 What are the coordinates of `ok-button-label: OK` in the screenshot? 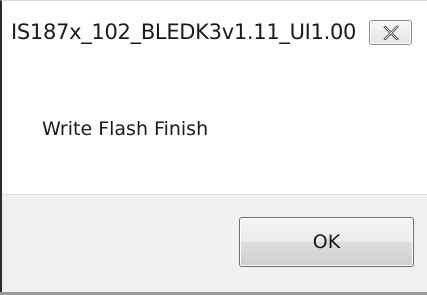 It's located at (326, 242).